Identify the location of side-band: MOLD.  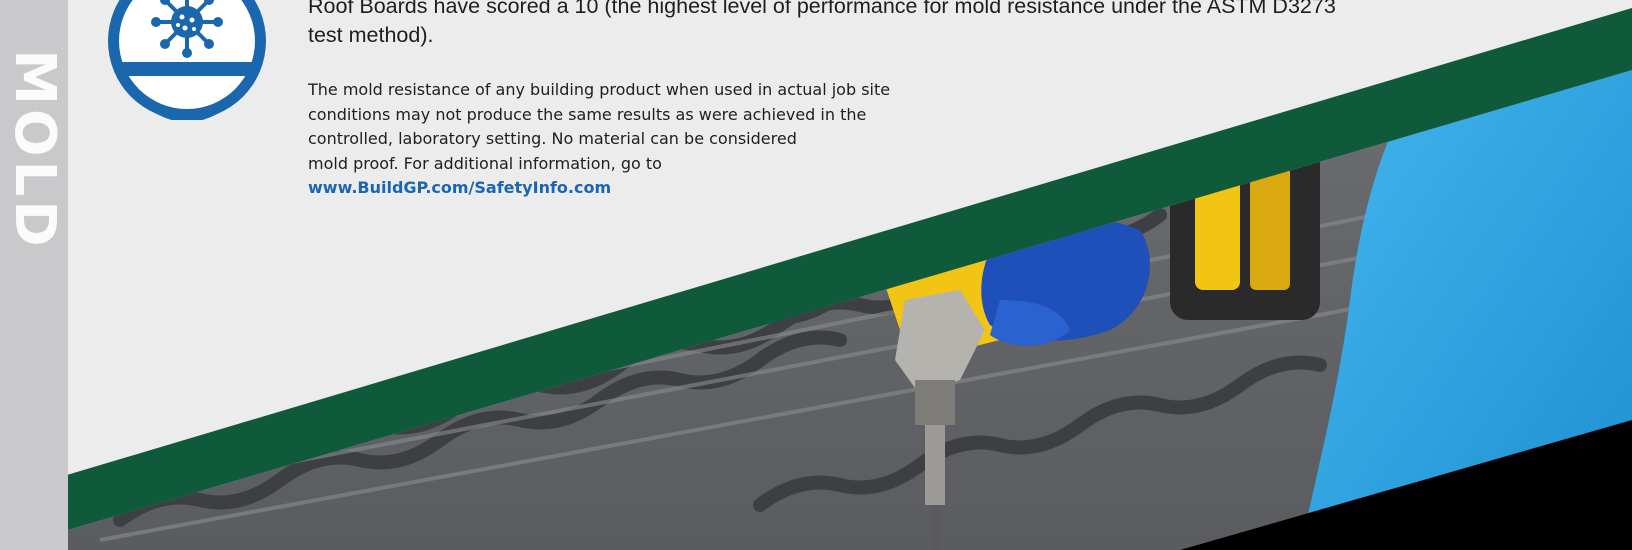
(34, 275).